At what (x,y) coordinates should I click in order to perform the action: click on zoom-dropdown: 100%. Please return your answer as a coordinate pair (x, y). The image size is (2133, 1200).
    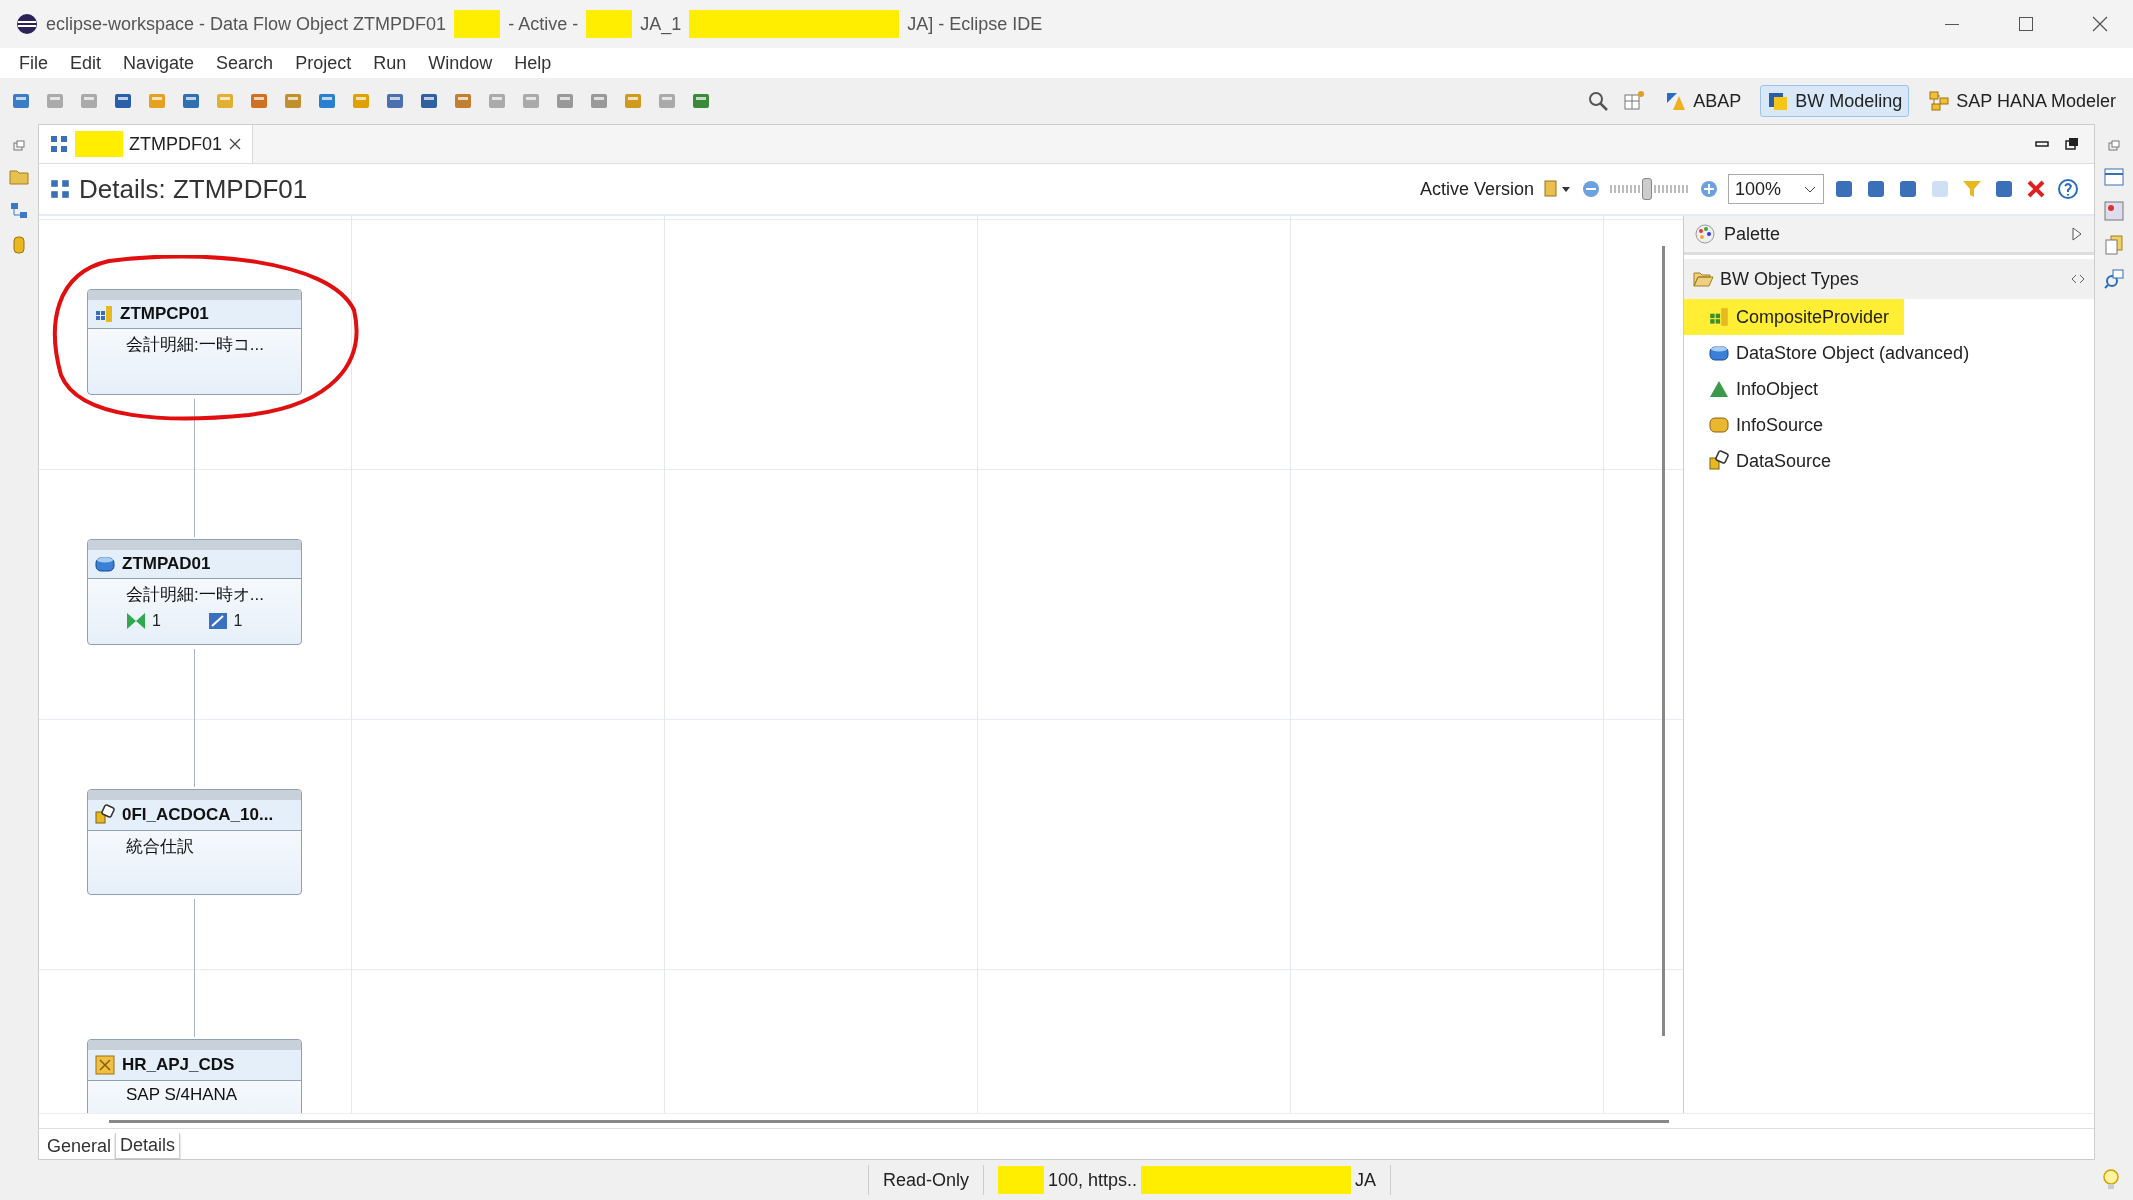
    Looking at the image, I should click on (1776, 189).